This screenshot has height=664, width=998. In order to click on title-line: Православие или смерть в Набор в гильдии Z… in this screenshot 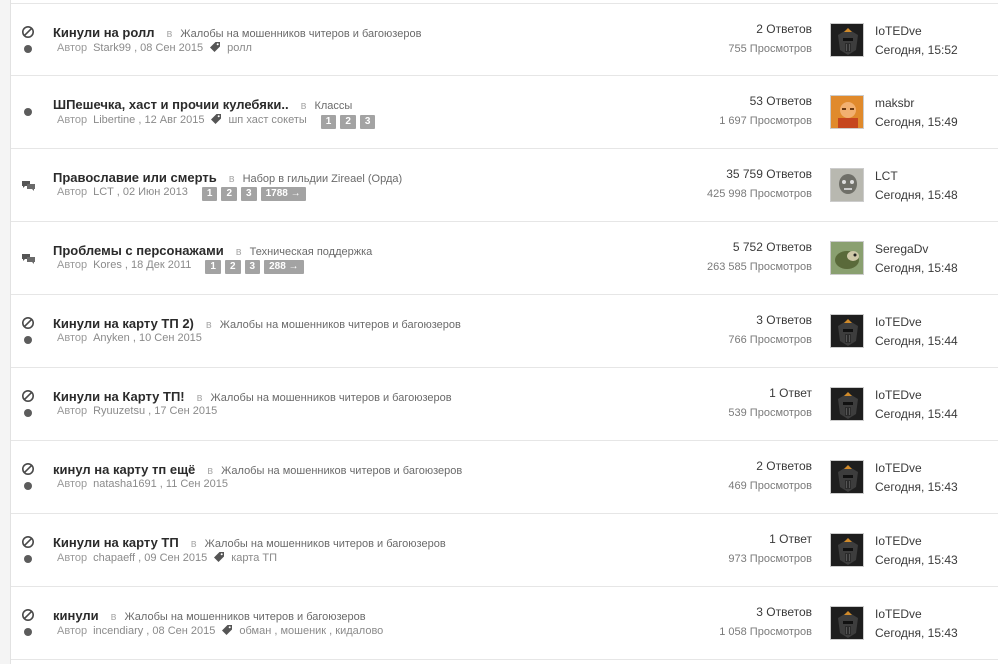, I will do `click(227, 177)`.